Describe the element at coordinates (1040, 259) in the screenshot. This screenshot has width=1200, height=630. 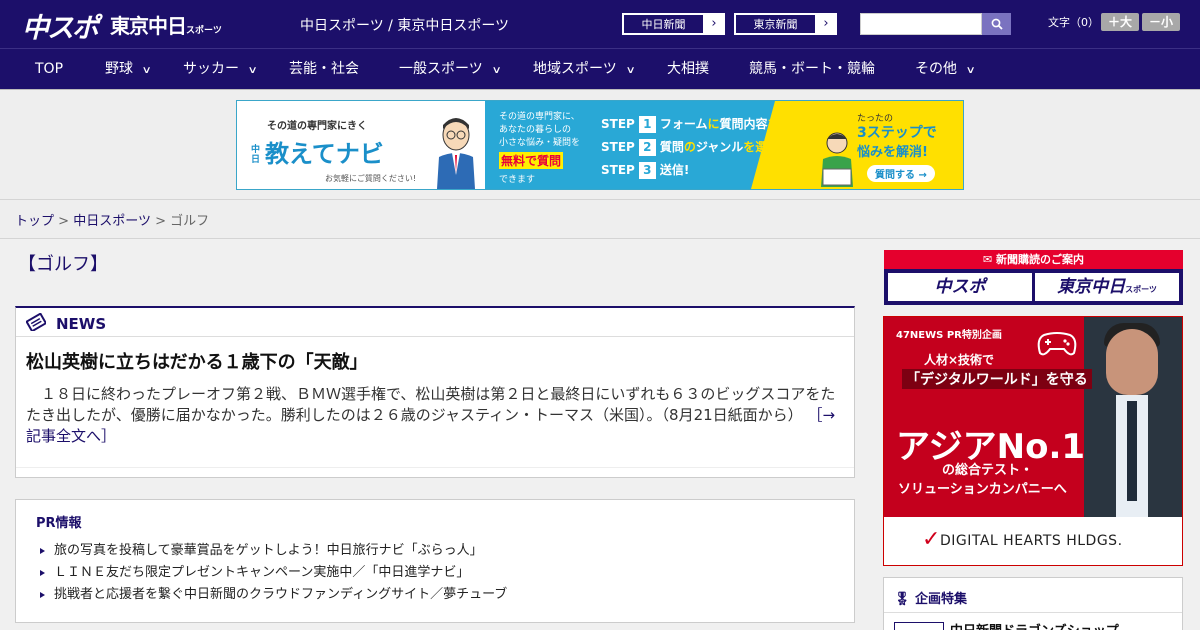
I see `subscription-header-text: 新聞購読のご案内` at that location.